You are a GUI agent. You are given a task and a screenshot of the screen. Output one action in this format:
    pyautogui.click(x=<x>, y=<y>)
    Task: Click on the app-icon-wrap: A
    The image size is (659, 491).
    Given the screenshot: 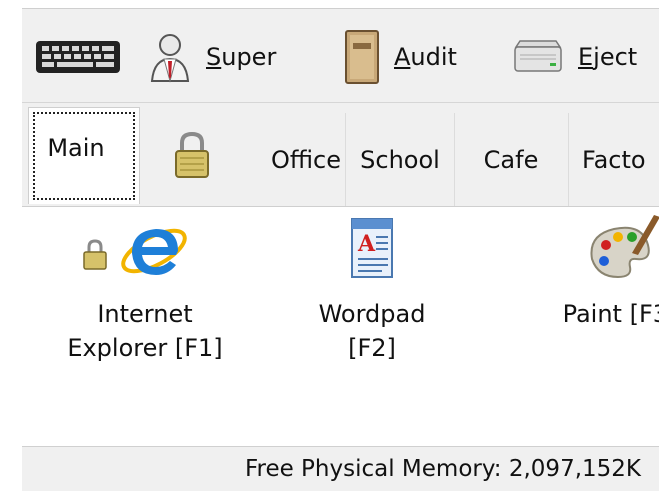 What is the action you would take?
    pyautogui.click(x=372, y=251)
    